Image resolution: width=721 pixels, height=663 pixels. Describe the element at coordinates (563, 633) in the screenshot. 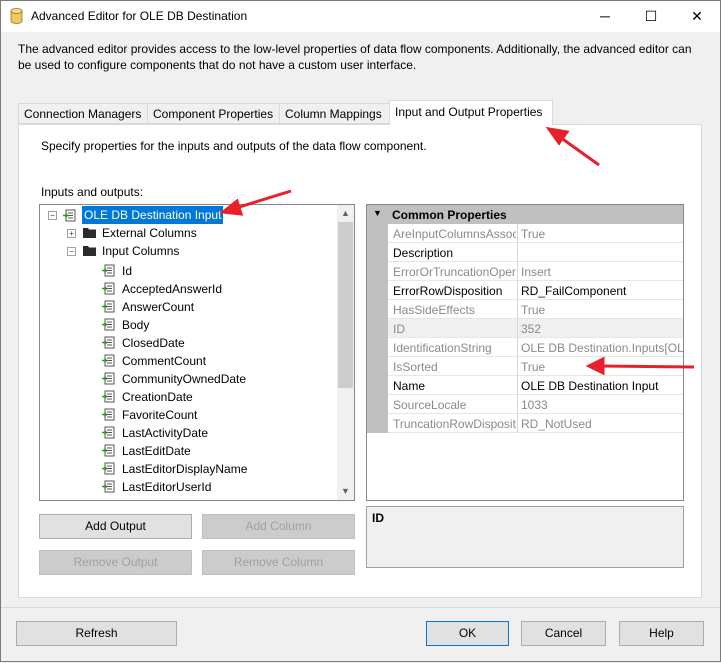

I see `cancel-button: Cancel` at that location.